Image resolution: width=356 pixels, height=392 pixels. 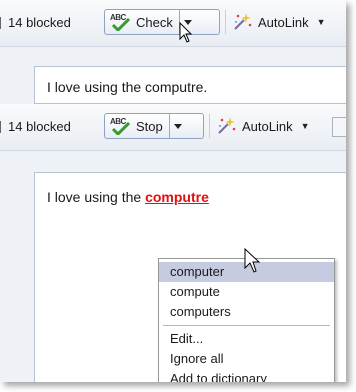 I want to click on editor-box: I love using the computre., so click(x=190, y=85).